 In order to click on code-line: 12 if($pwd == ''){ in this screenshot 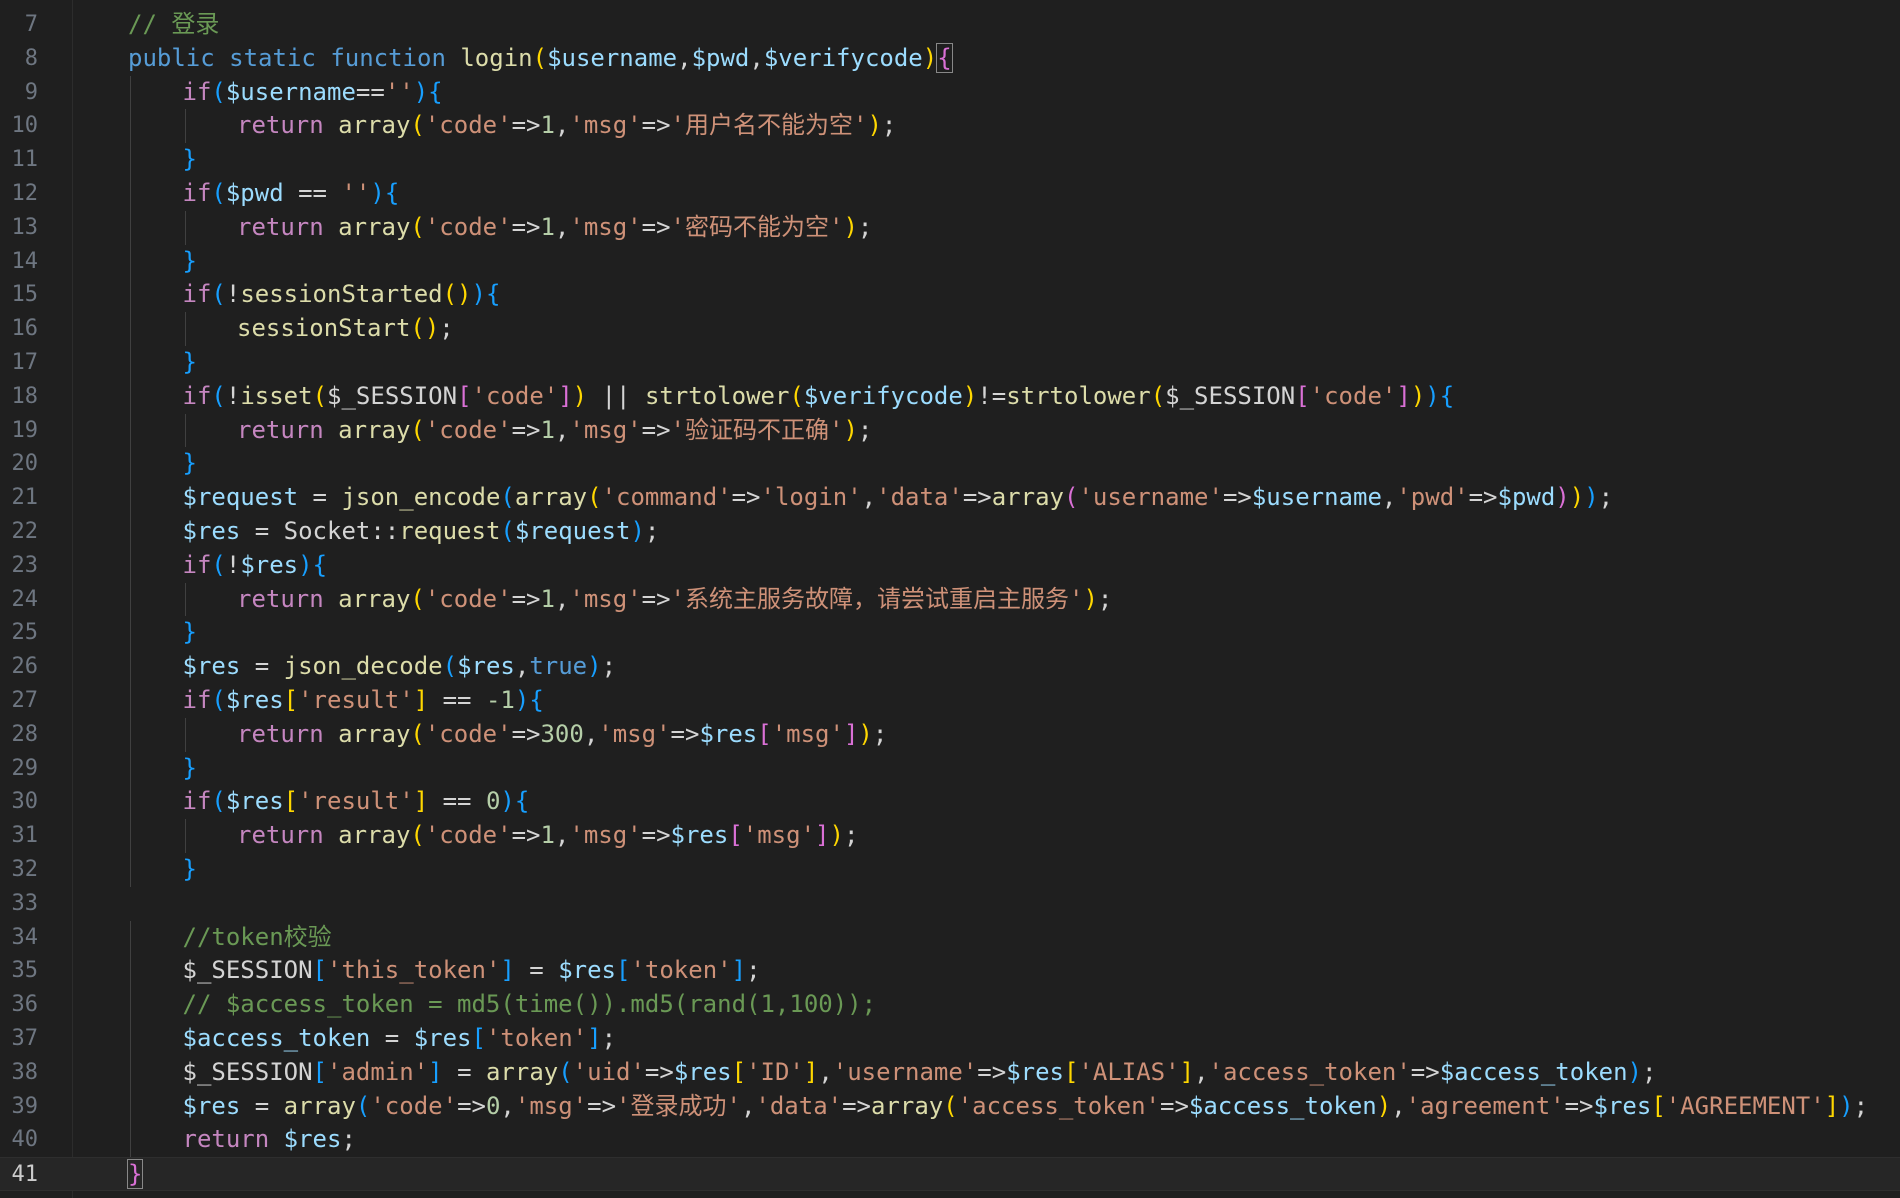, I will do `click(950, 194)`.